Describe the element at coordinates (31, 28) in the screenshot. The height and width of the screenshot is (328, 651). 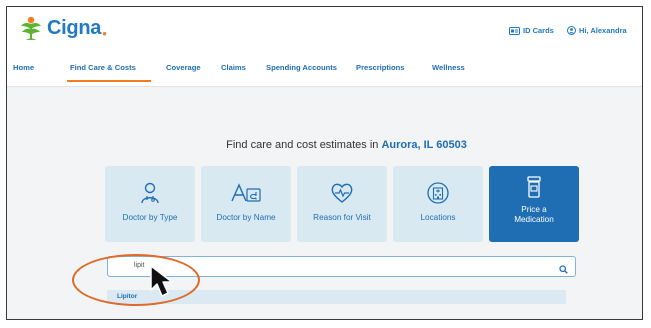
I see `tree-of-life-icon` at that location.